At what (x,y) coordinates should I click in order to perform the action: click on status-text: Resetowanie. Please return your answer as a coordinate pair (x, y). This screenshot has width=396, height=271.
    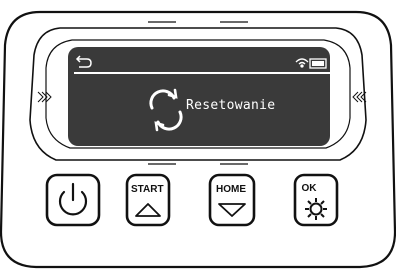
    Looking at the image, I should click on (231, 105).